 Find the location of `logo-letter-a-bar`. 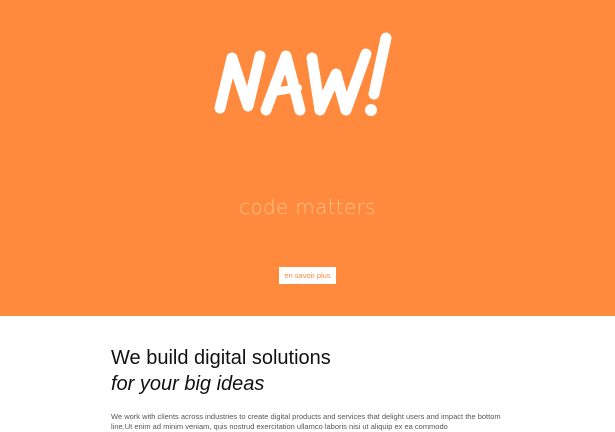

logo-letter-a-bar is located at coordinates (286, 90).